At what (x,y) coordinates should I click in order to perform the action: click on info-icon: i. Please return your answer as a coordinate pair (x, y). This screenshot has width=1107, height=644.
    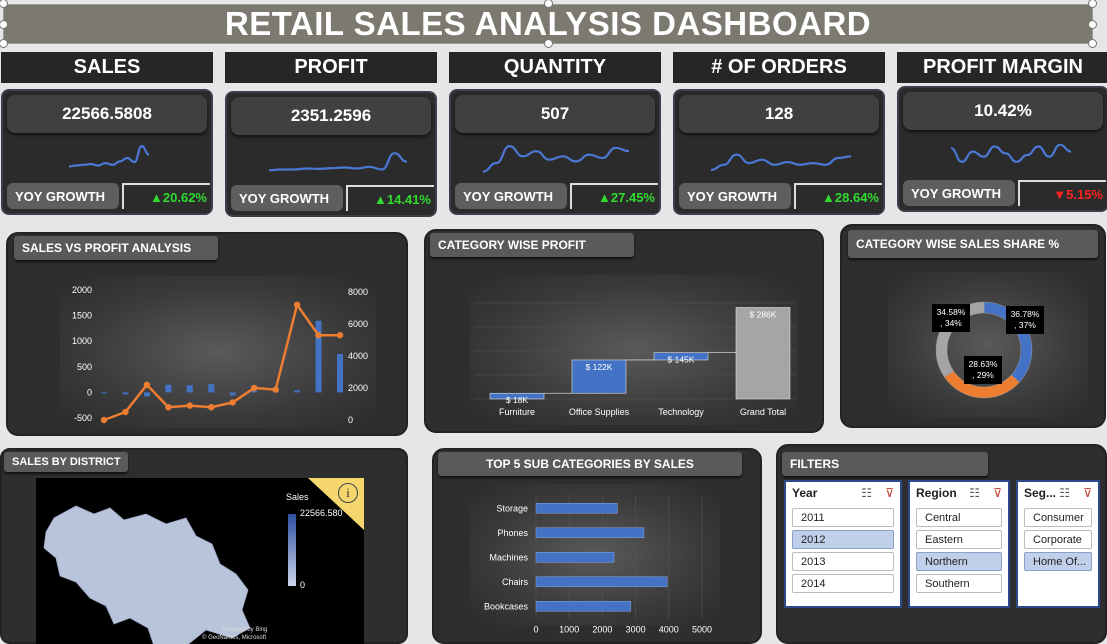
    Looking at the image, I should click on (348, 493).